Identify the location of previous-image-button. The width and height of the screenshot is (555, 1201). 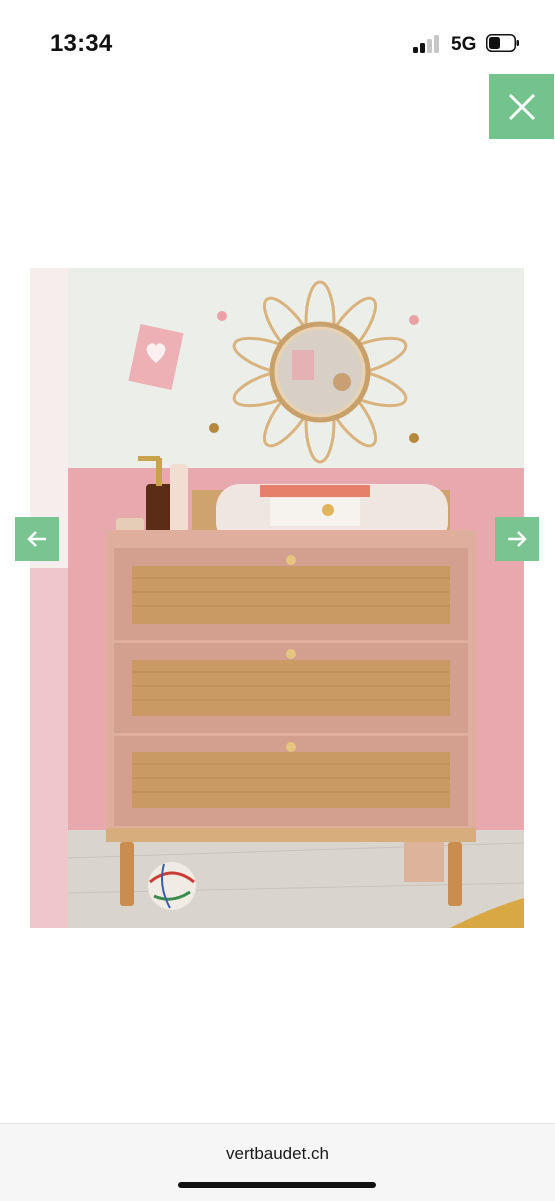
(37, 539).